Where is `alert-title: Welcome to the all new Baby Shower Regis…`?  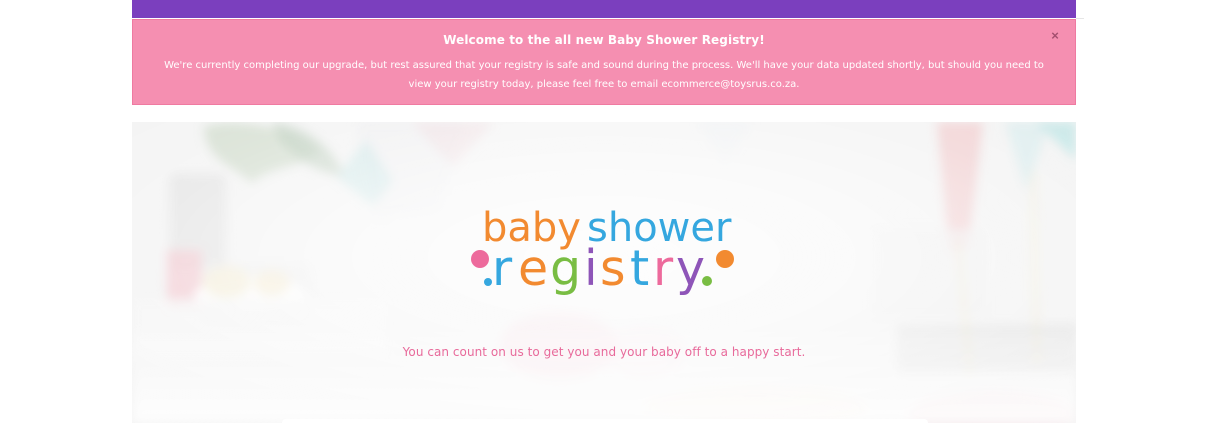
alert-title: Welcome to the all new Baby Shower Regis… is located at coordinates (604, 40).